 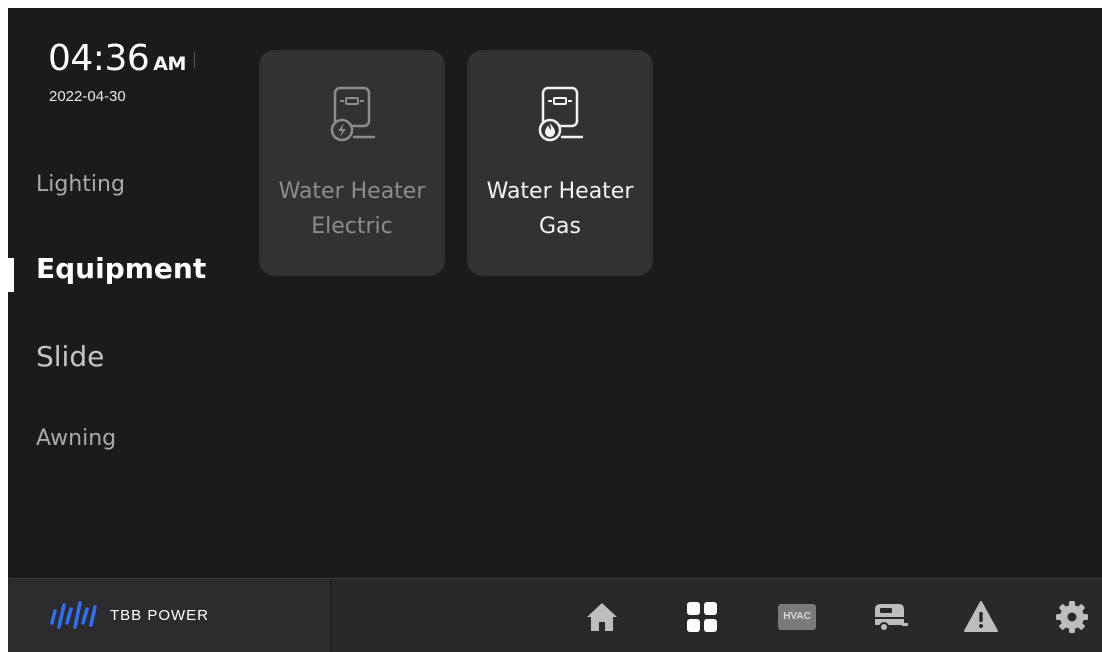 I want to click on sidebar-item-slide: Slide, so click(x=70, y=356).